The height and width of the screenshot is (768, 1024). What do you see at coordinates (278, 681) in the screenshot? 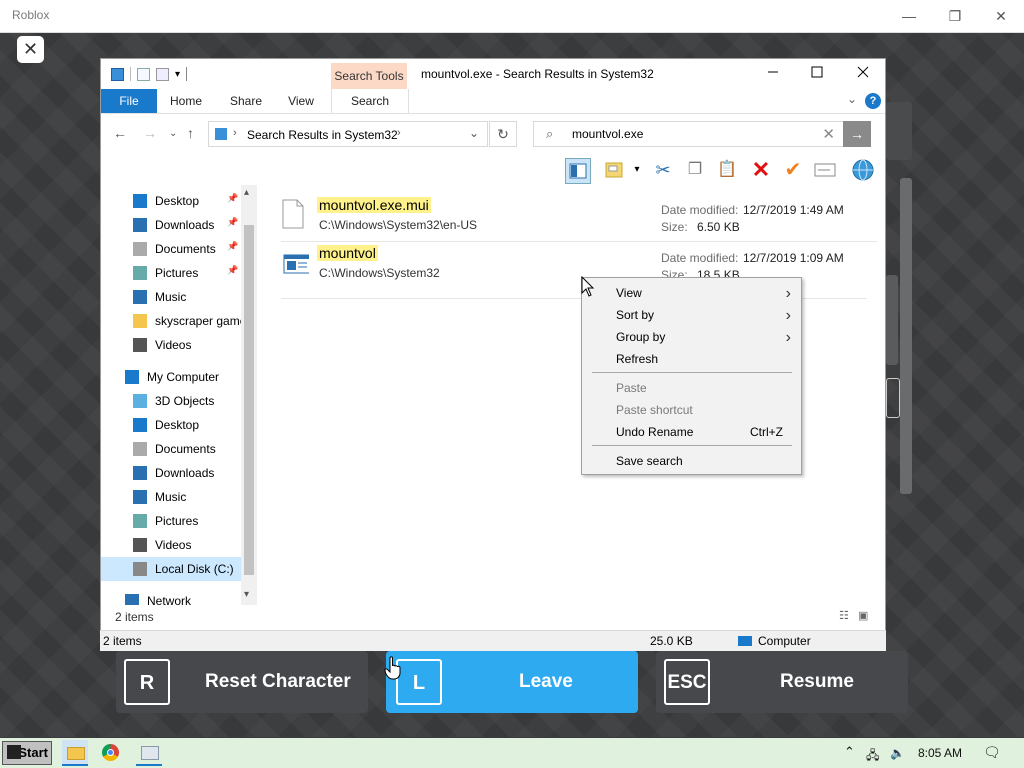
I see `reset-character-label: Reset Character` at bounding box center [278, 681].